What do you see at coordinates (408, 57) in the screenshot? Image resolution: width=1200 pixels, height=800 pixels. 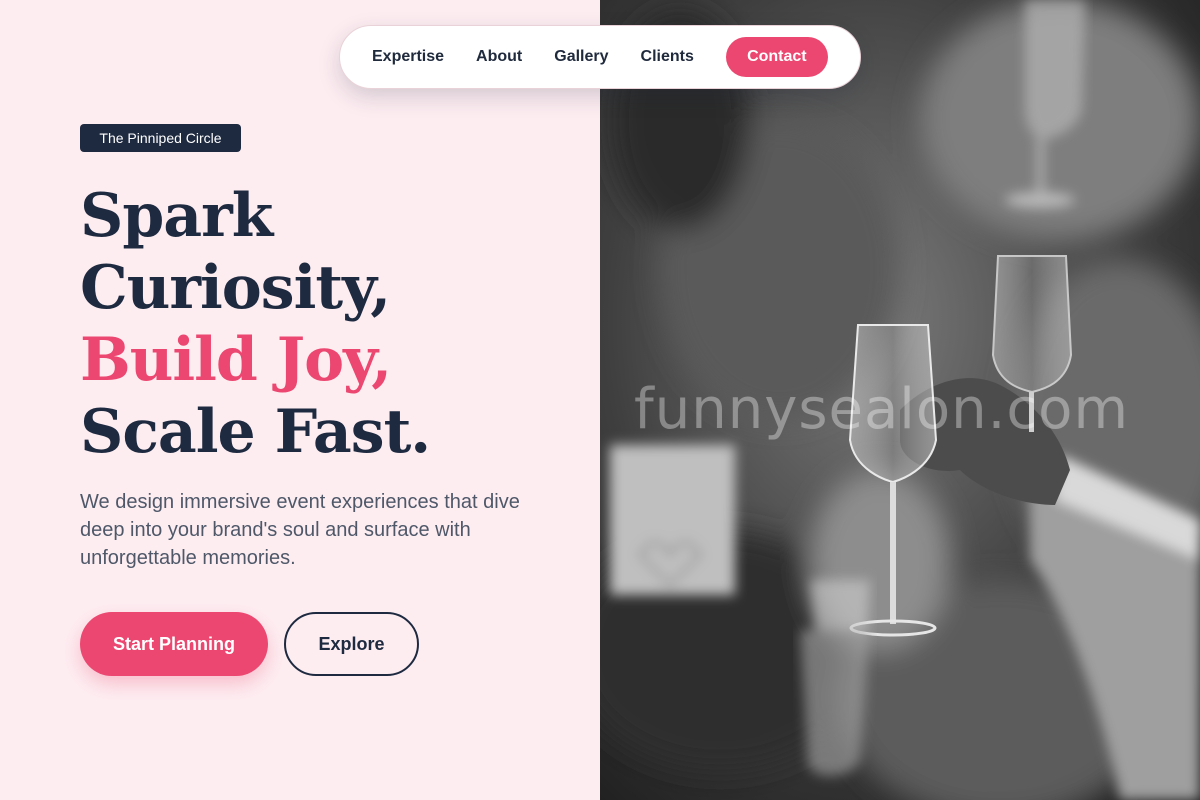 I see `nav-item-expertise: Expertise` at bounding box center [408, 57].